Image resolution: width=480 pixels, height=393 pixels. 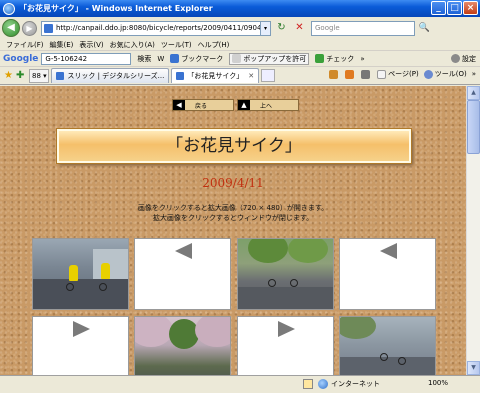 I want to click on tools-gear-icon, so click(x=428, y=74).